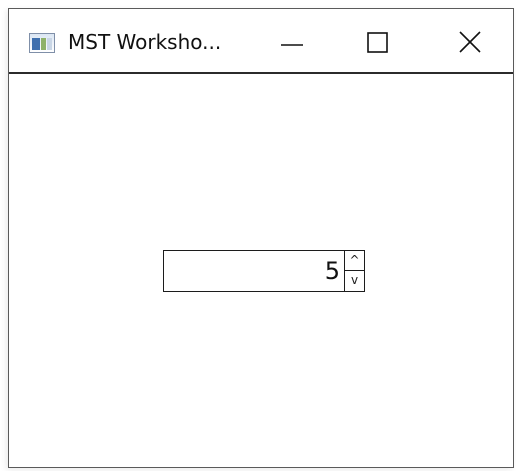 The height and width of the screenshot is (471, 516). What do you see at coordinates (253, 271) in the screenshot?
I see `spinner-value-input` at bounding box center [253, 271].